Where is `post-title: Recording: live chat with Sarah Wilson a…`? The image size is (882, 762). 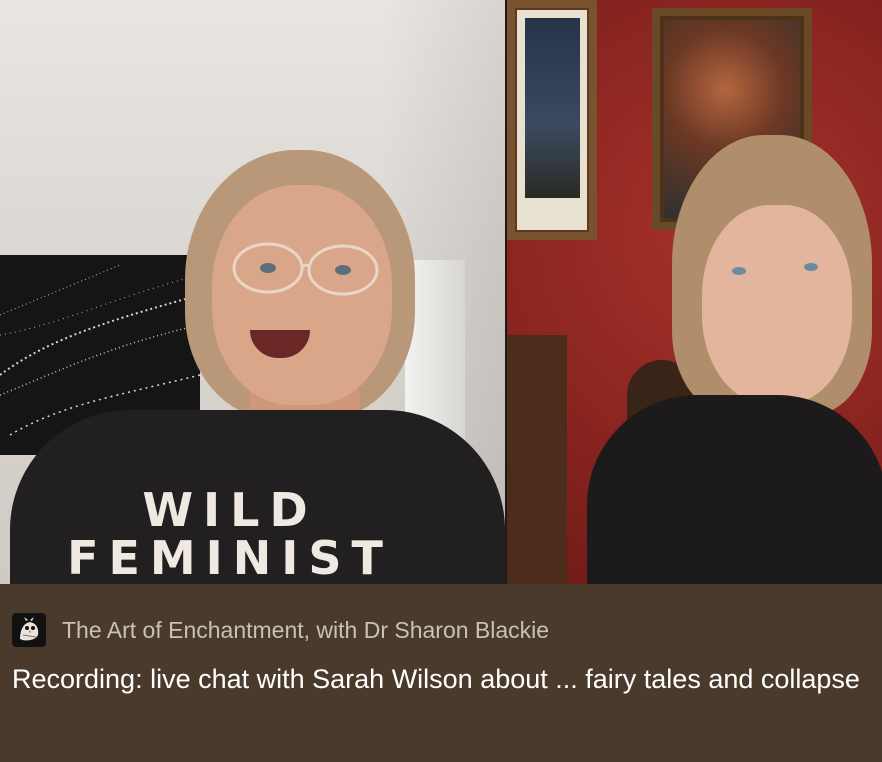
post-title: Recording: live chat with Sarah Wilson a… is located at coordinates (443, 679).